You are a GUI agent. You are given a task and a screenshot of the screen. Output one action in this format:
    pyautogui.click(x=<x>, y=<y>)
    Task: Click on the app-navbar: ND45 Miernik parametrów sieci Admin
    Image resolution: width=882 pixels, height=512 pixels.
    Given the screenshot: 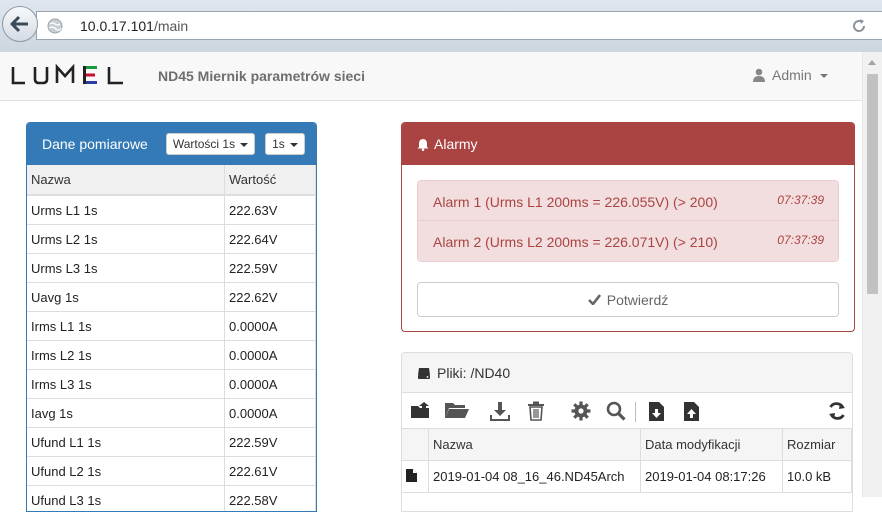 What is the action you would take?
    pyautogui.click(x=431, y=76)
    